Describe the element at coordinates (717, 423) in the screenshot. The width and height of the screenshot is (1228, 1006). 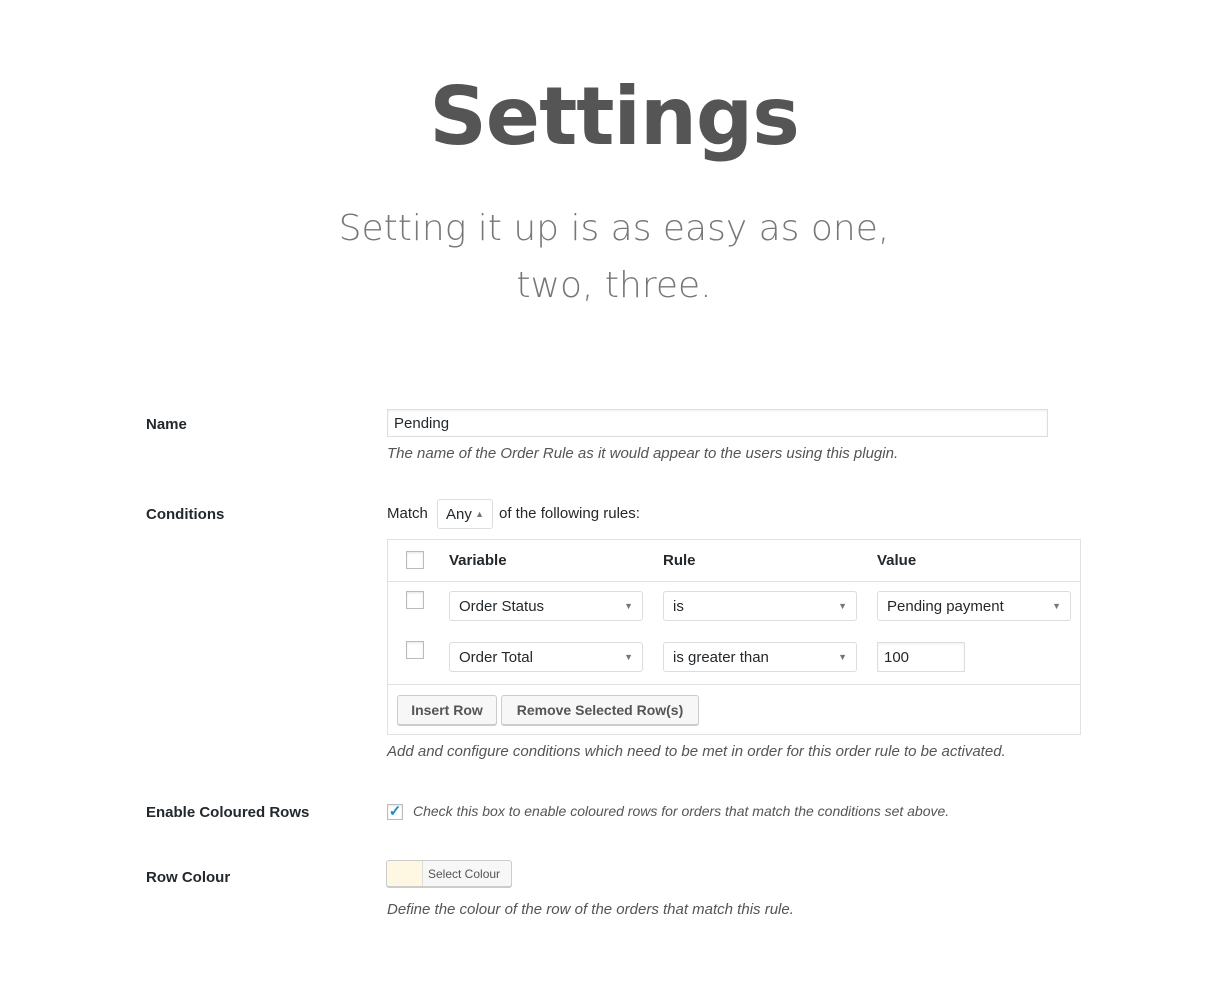
I see `name-input: Pending` at that location.